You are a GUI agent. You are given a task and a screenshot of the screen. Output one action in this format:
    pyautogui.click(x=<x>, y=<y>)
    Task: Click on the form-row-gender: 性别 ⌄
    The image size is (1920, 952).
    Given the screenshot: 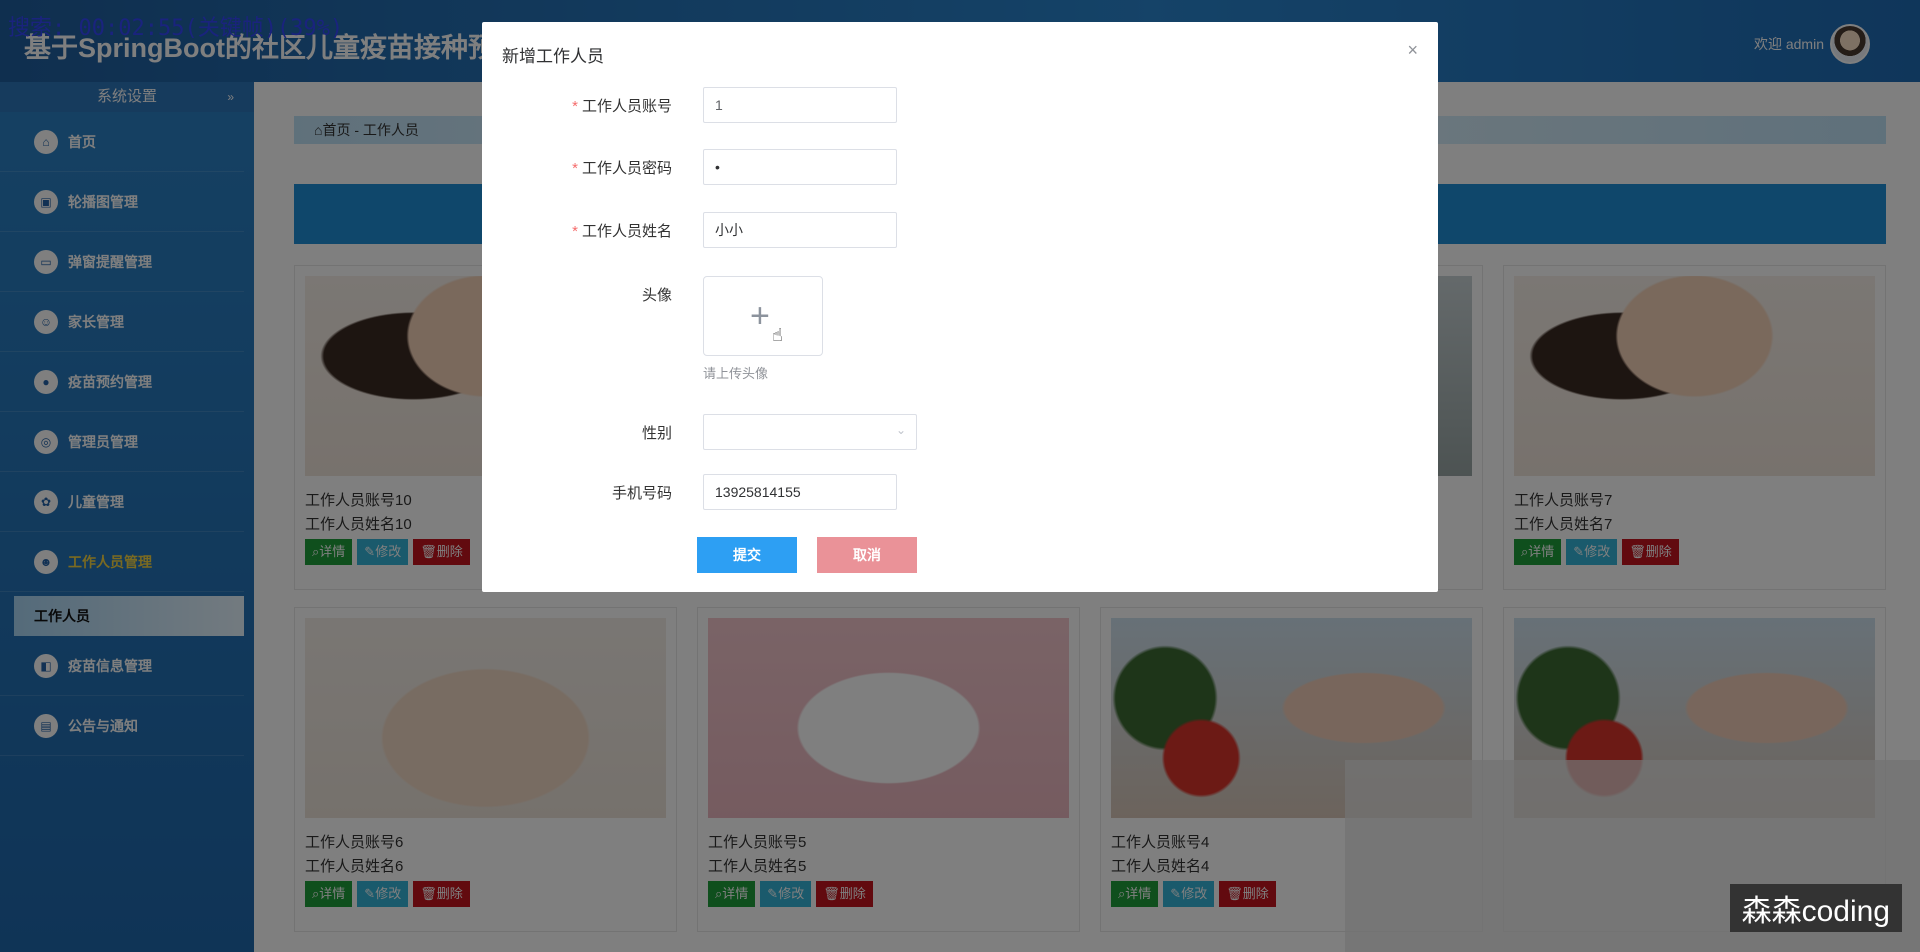 What is the action you would take?
    pyautogui.click(x=960, y=432)
    